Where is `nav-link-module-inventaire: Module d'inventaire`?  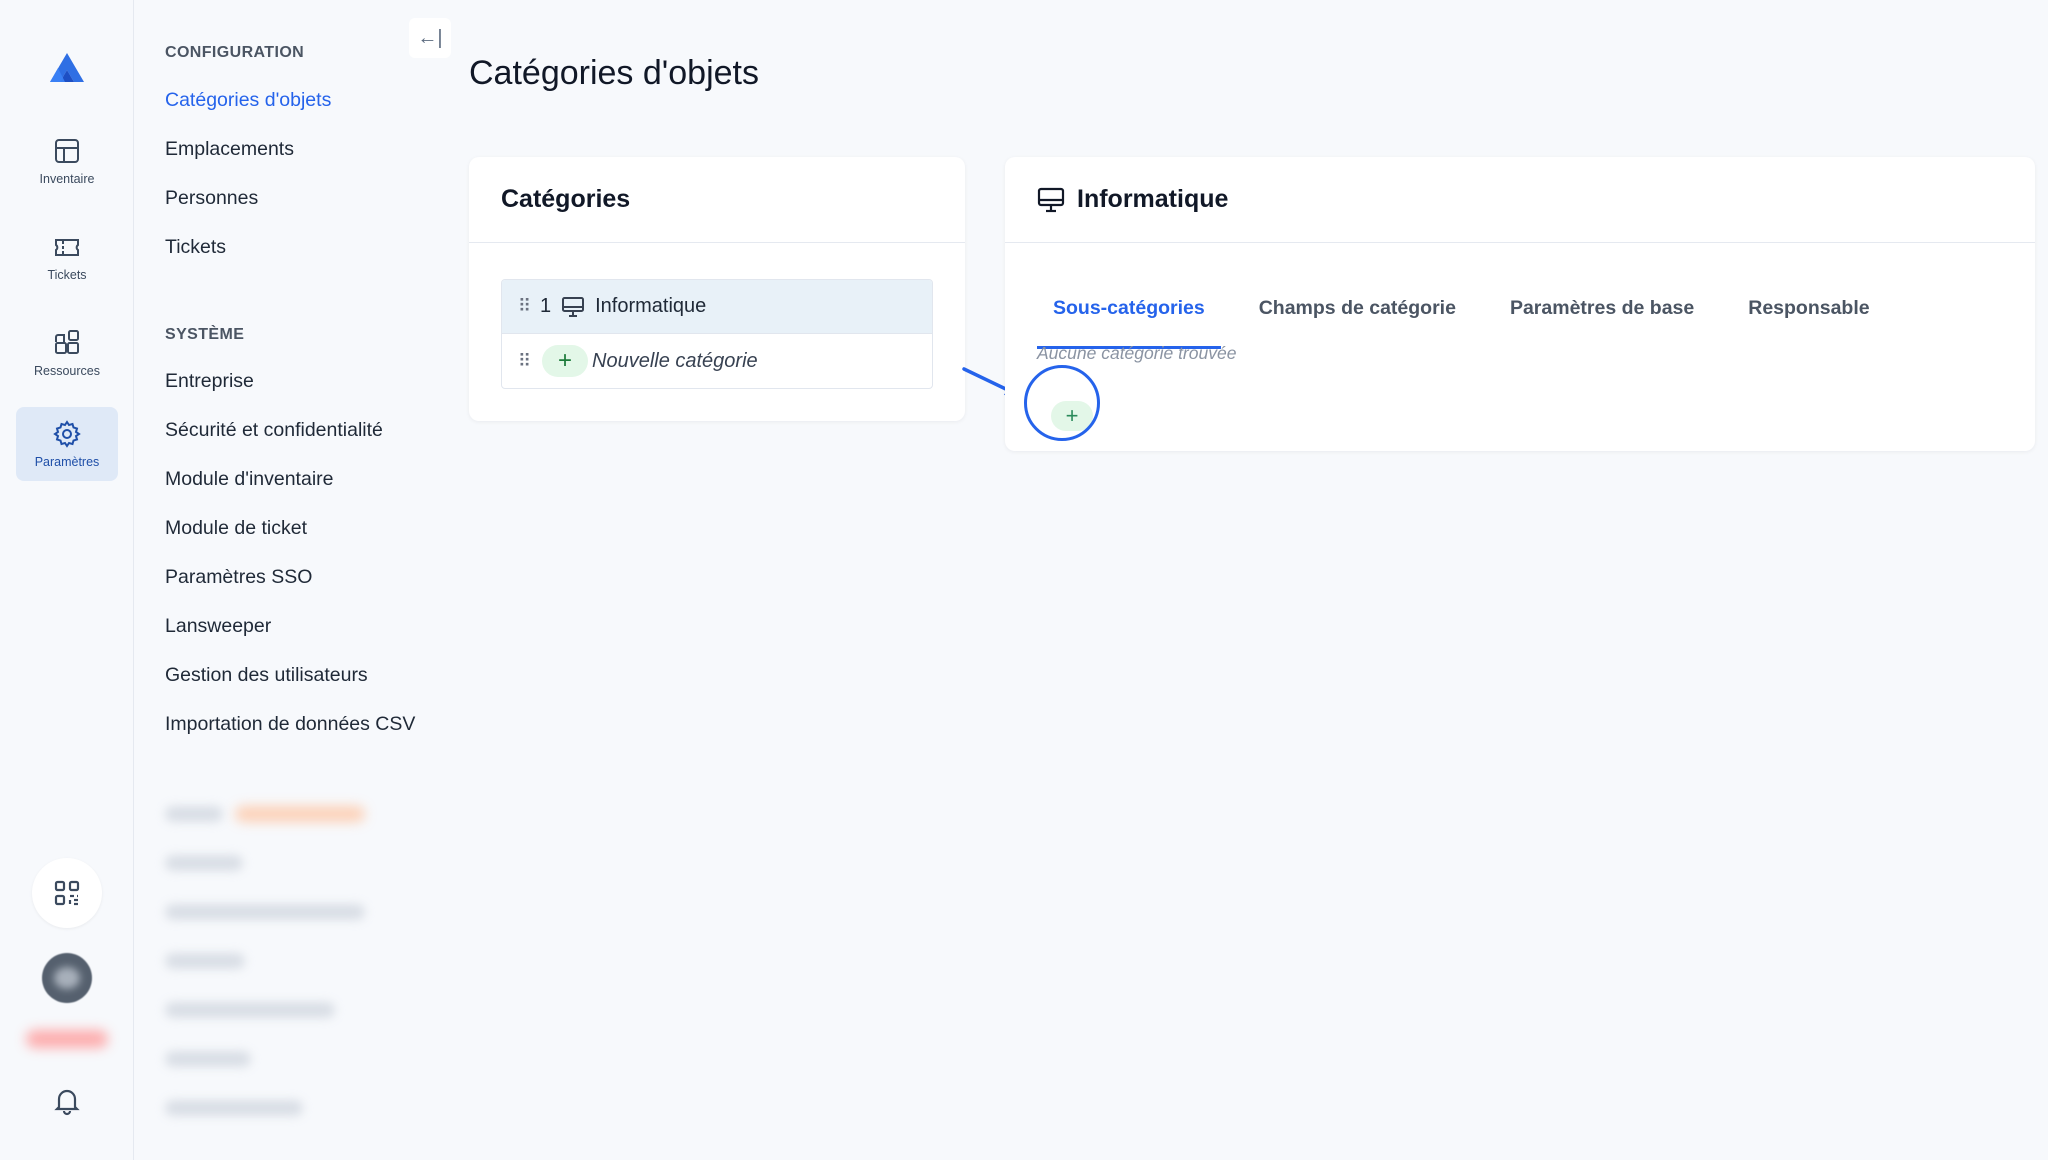 nav-link-module-inventaire: Module d'inventaire is located at coordinates (249, 479).